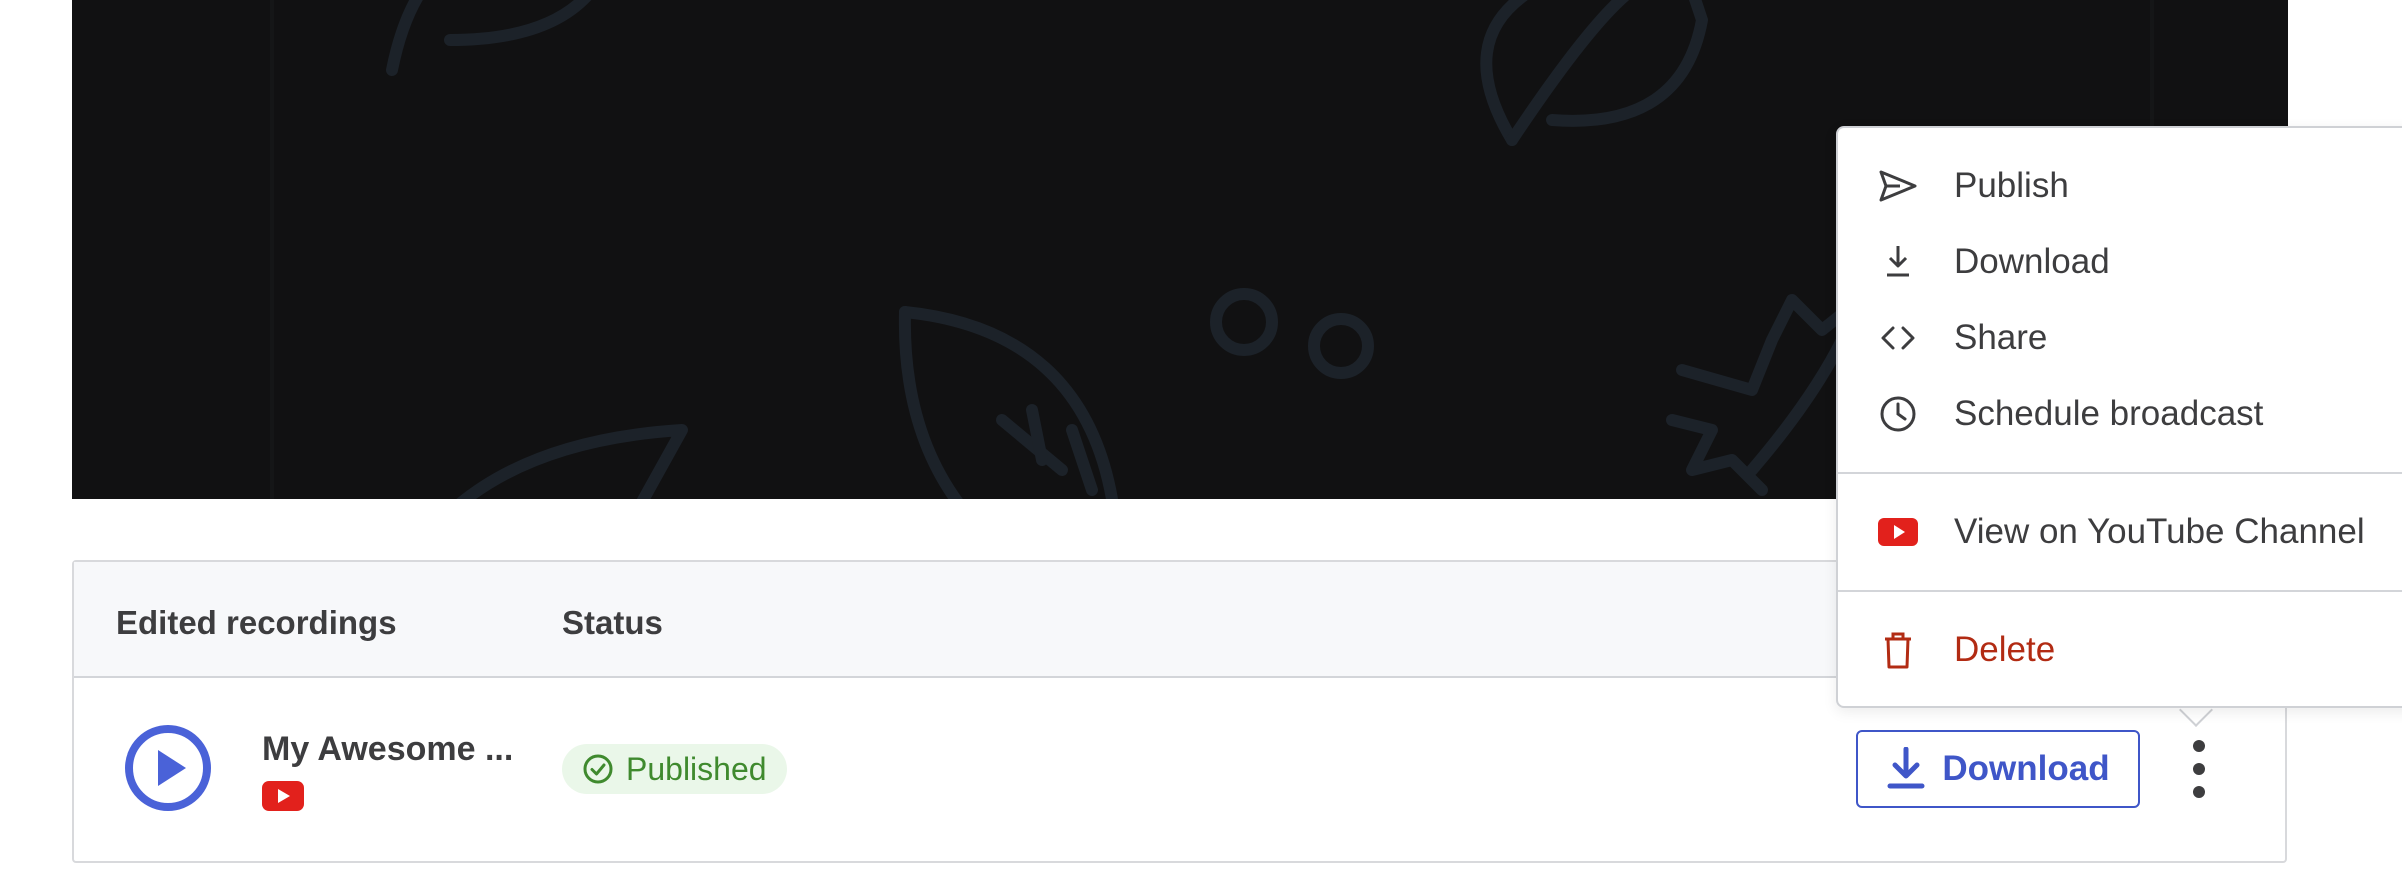  I want to click on menu-item-label: Download, so click(2032, 261).